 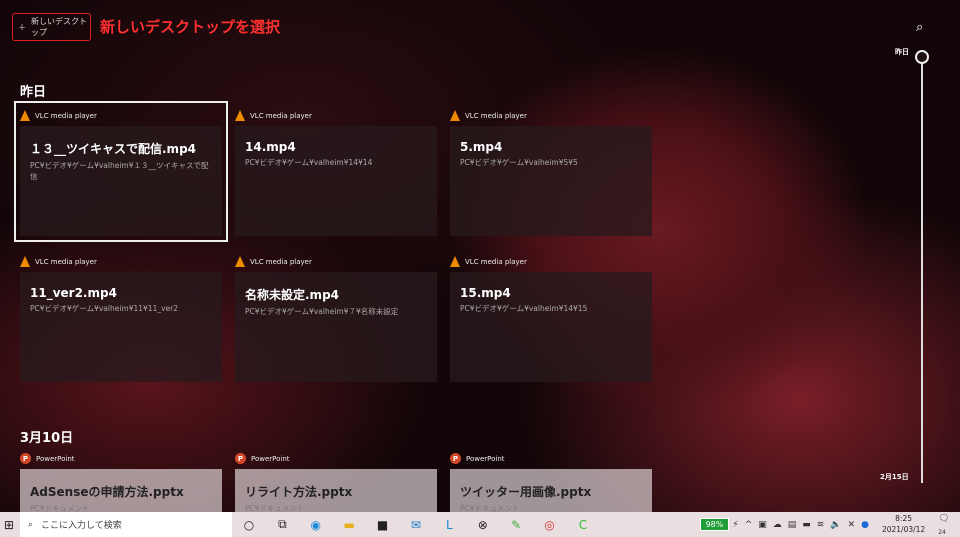 I want to click on card-title: 名称未設定.mp4, so click(x=292, y=295).